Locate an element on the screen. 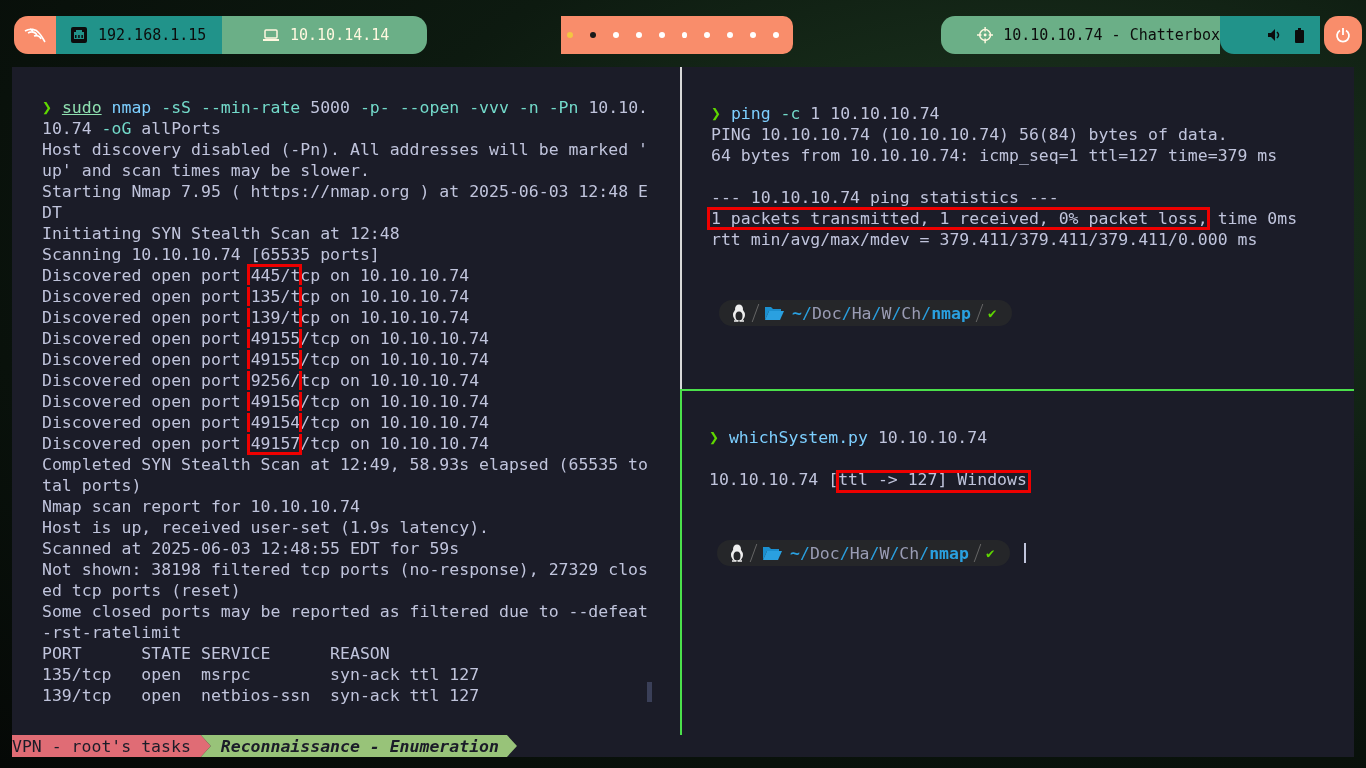 This screenshot has width=1366, height=768. dragon-icon is located at coordinates (35, 35).